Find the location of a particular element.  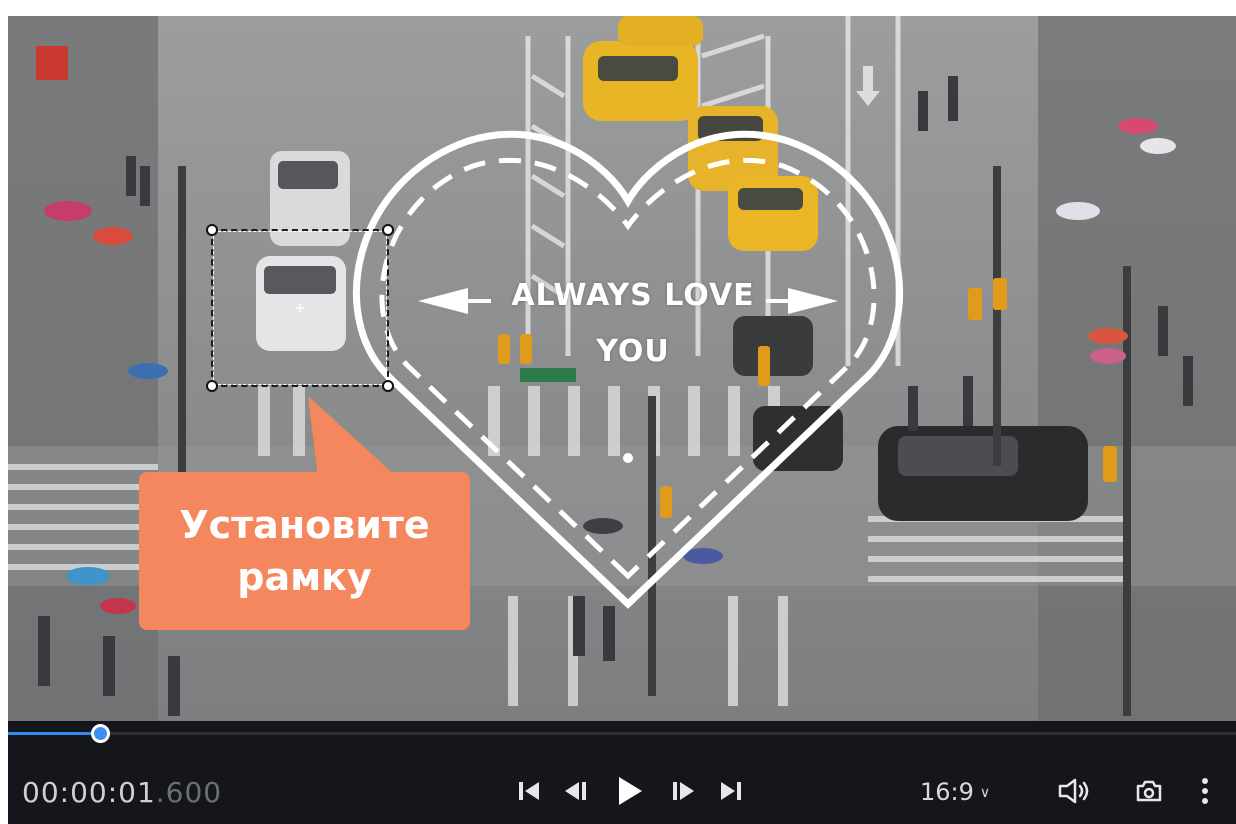

crop-handle-top-left is located at coordinates (212, 230).